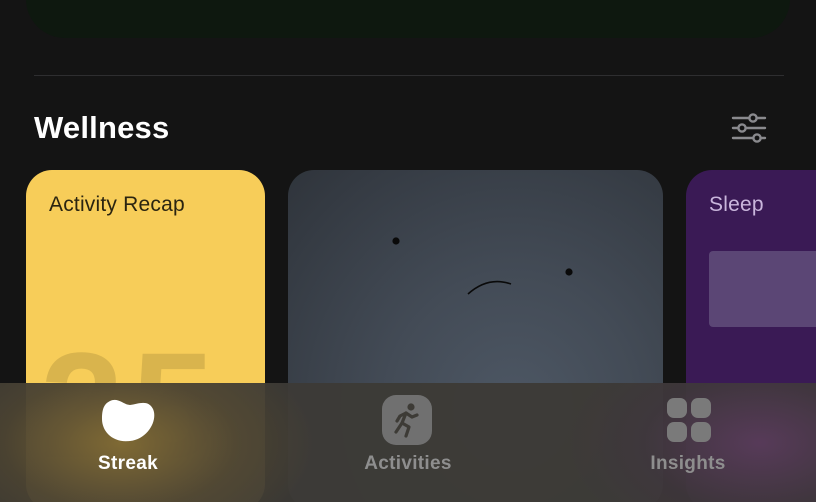 Image resolution: width=816 pixels, height=502 pixels. I want to click on face-right-eye, so click(569, 272).